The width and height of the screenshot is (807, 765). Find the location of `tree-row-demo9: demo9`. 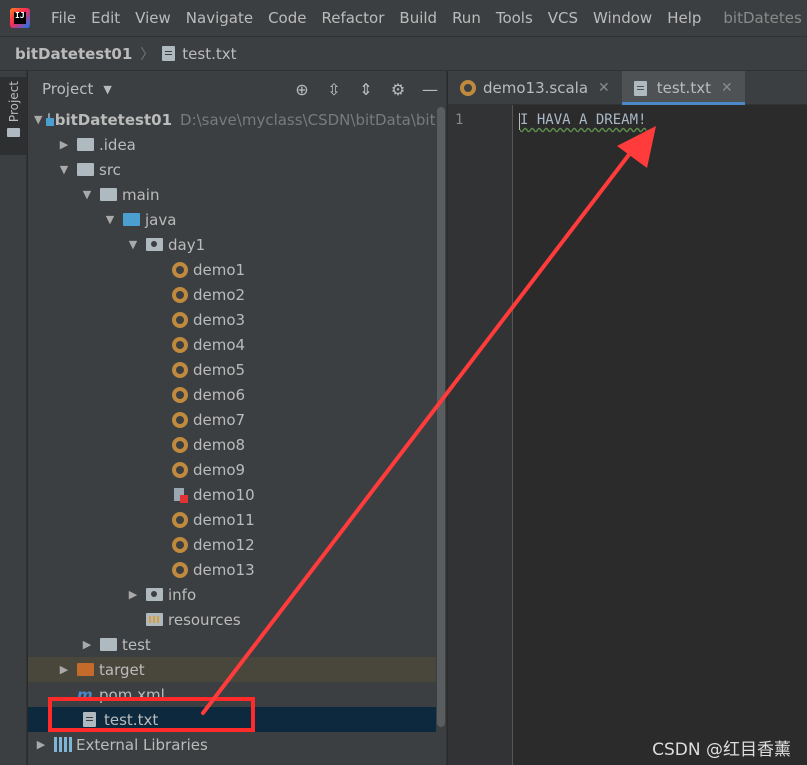

tree-row-demo9: demo9 is located at coordinates (237, 469).